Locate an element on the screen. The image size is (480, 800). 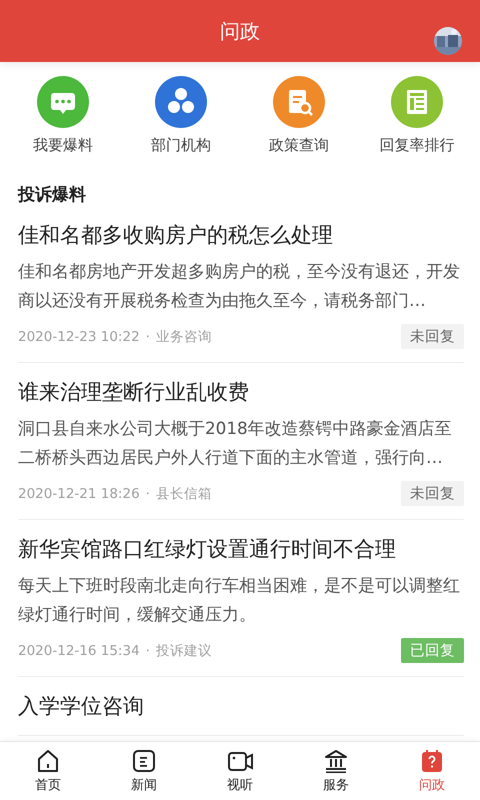
post-title: 谁来治理垄断行业乱收费 is located at coordinates (241, 392).